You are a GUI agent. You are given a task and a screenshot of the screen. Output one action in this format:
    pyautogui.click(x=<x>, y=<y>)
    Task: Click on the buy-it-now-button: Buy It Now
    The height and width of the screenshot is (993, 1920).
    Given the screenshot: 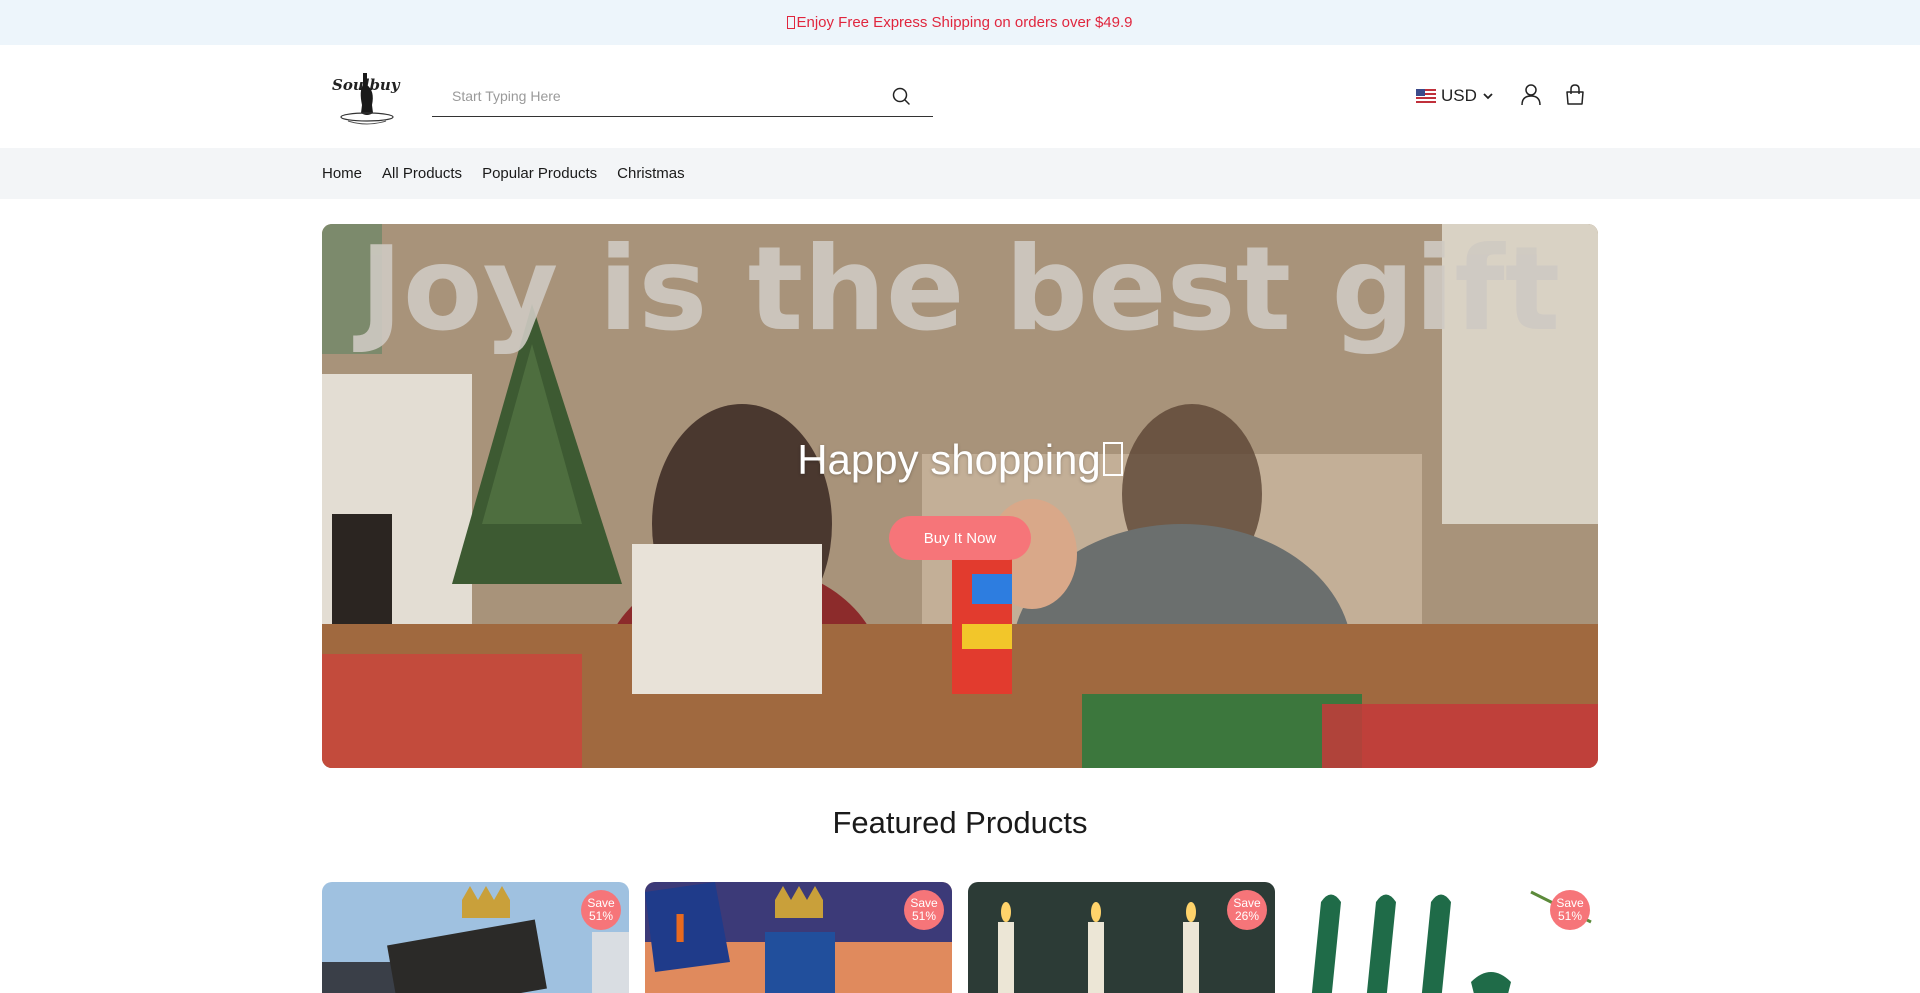 What is the action you would take?
    pyautogui.click(x=960, y=538)
    